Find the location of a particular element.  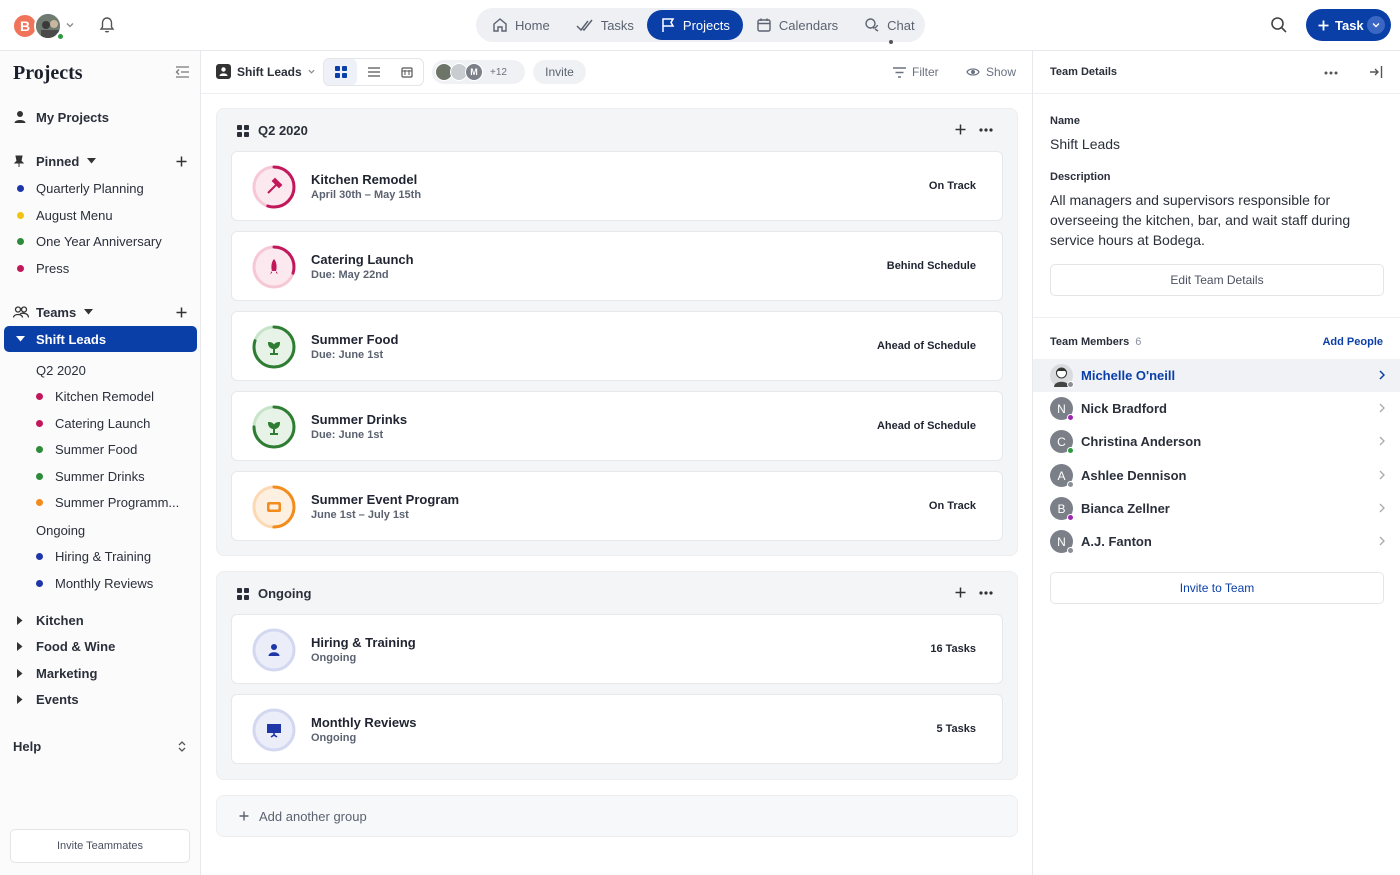

nav-chat-label: Chat is located at coordinates (901, 25).